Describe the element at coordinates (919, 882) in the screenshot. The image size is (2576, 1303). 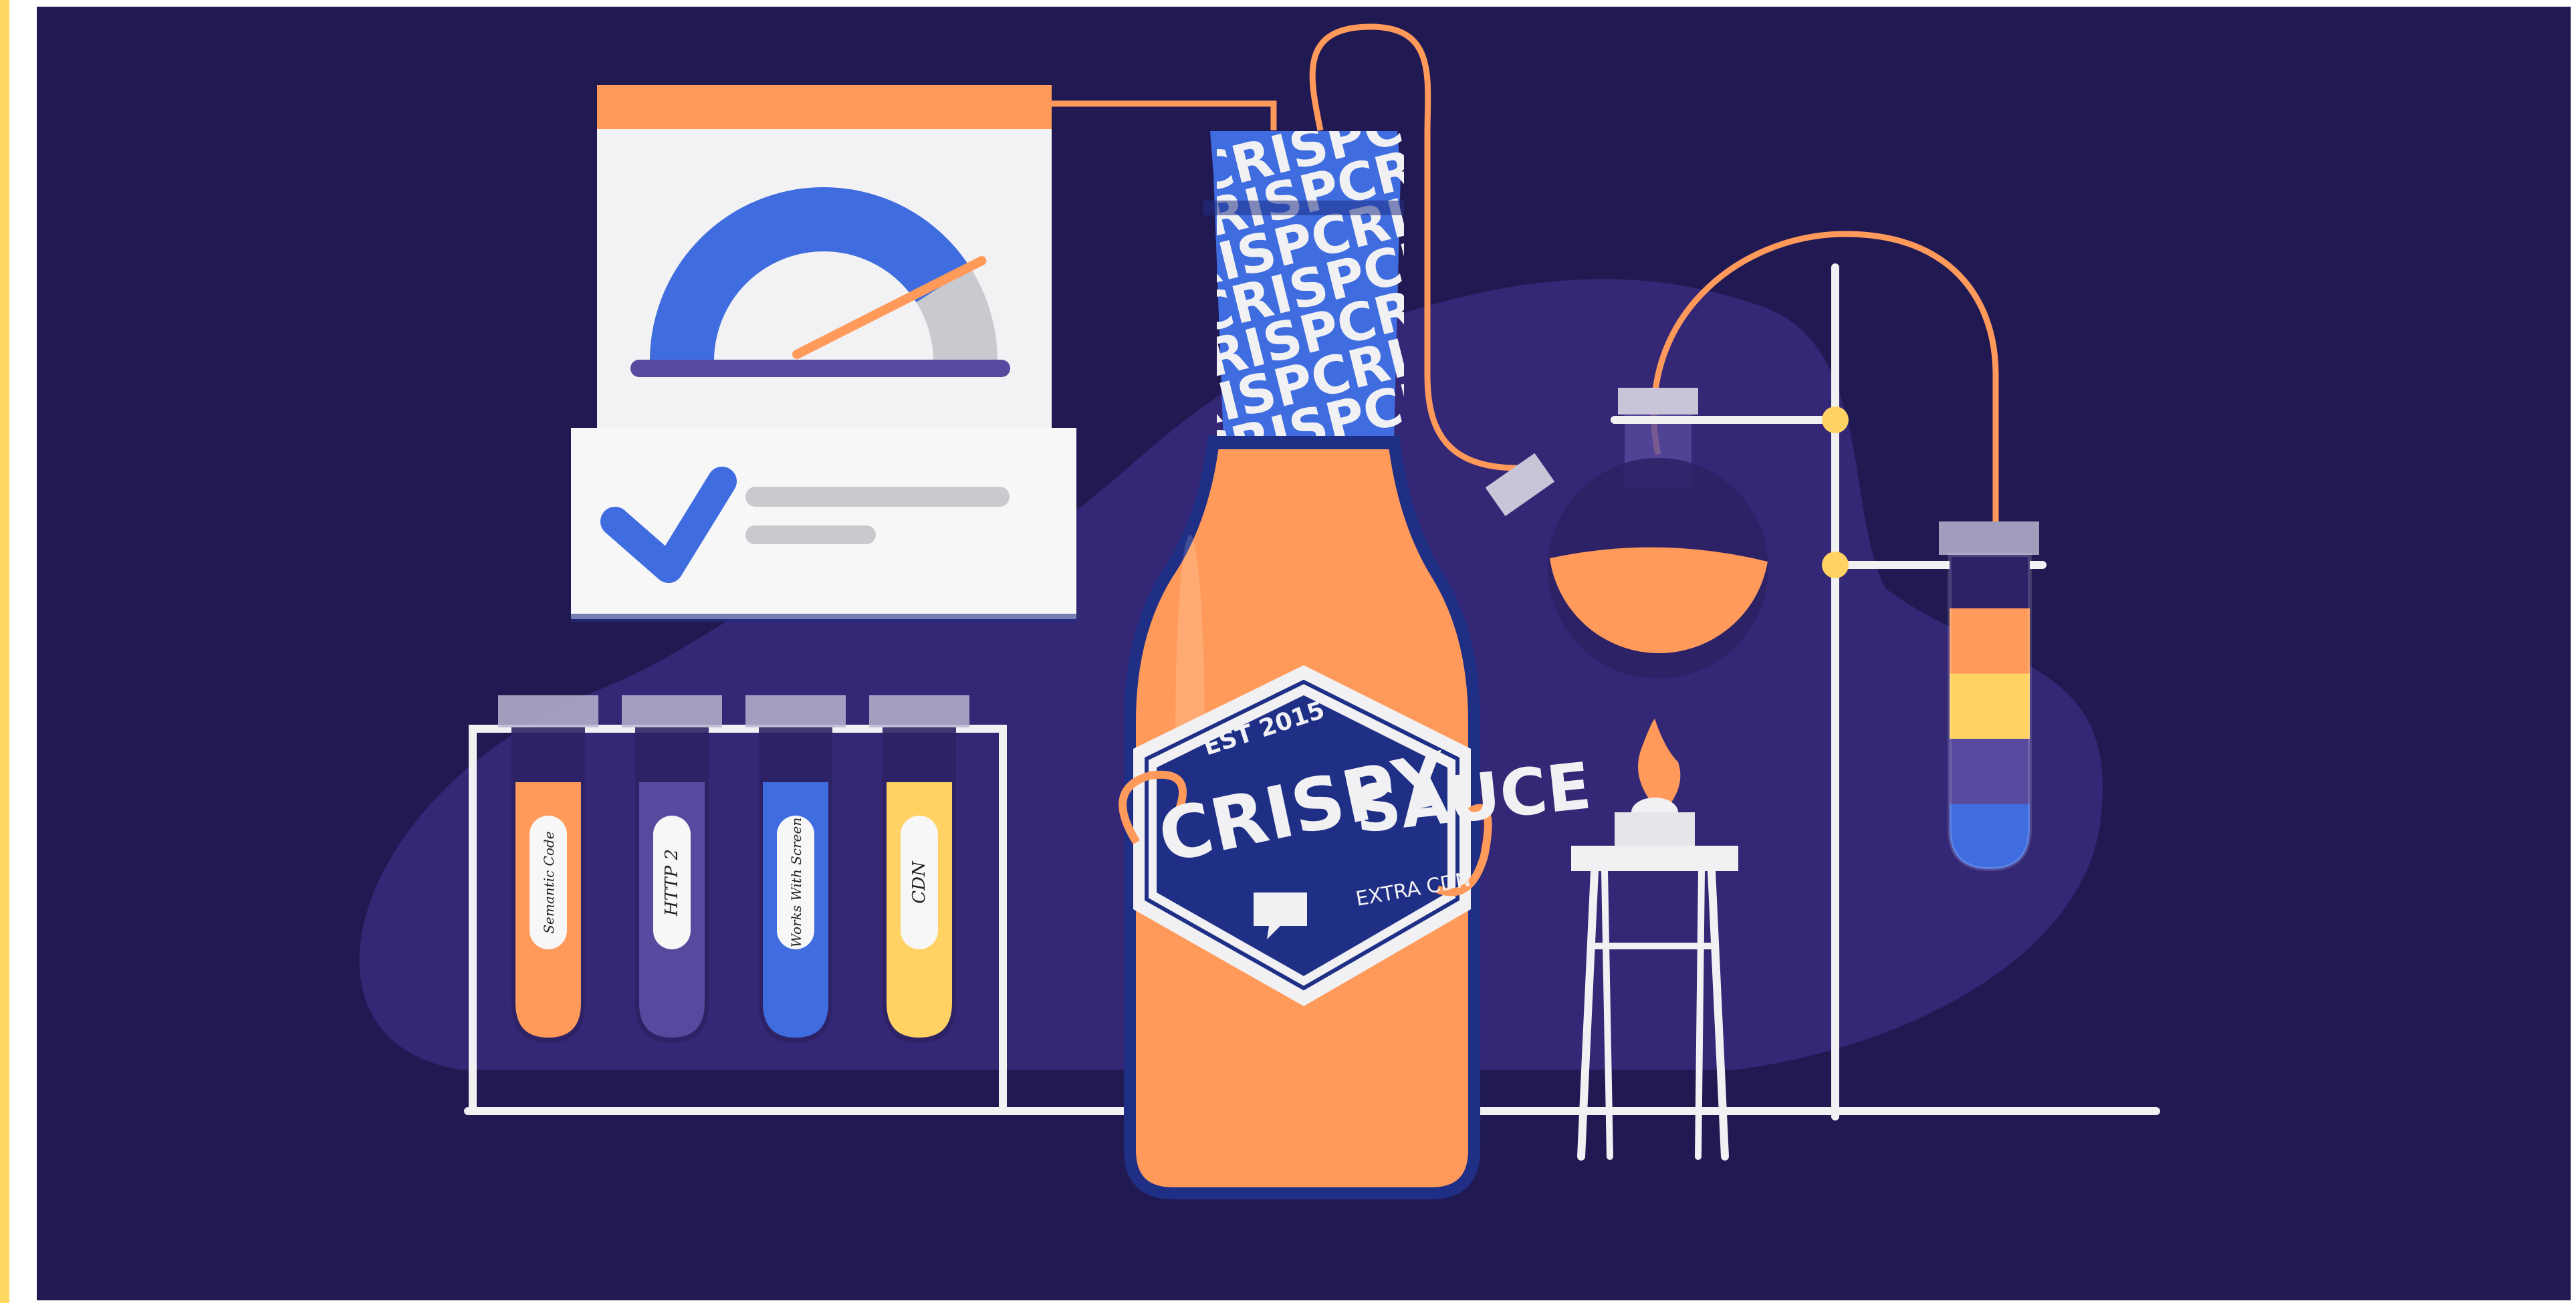
I see `tube-label: CDN` at that location.